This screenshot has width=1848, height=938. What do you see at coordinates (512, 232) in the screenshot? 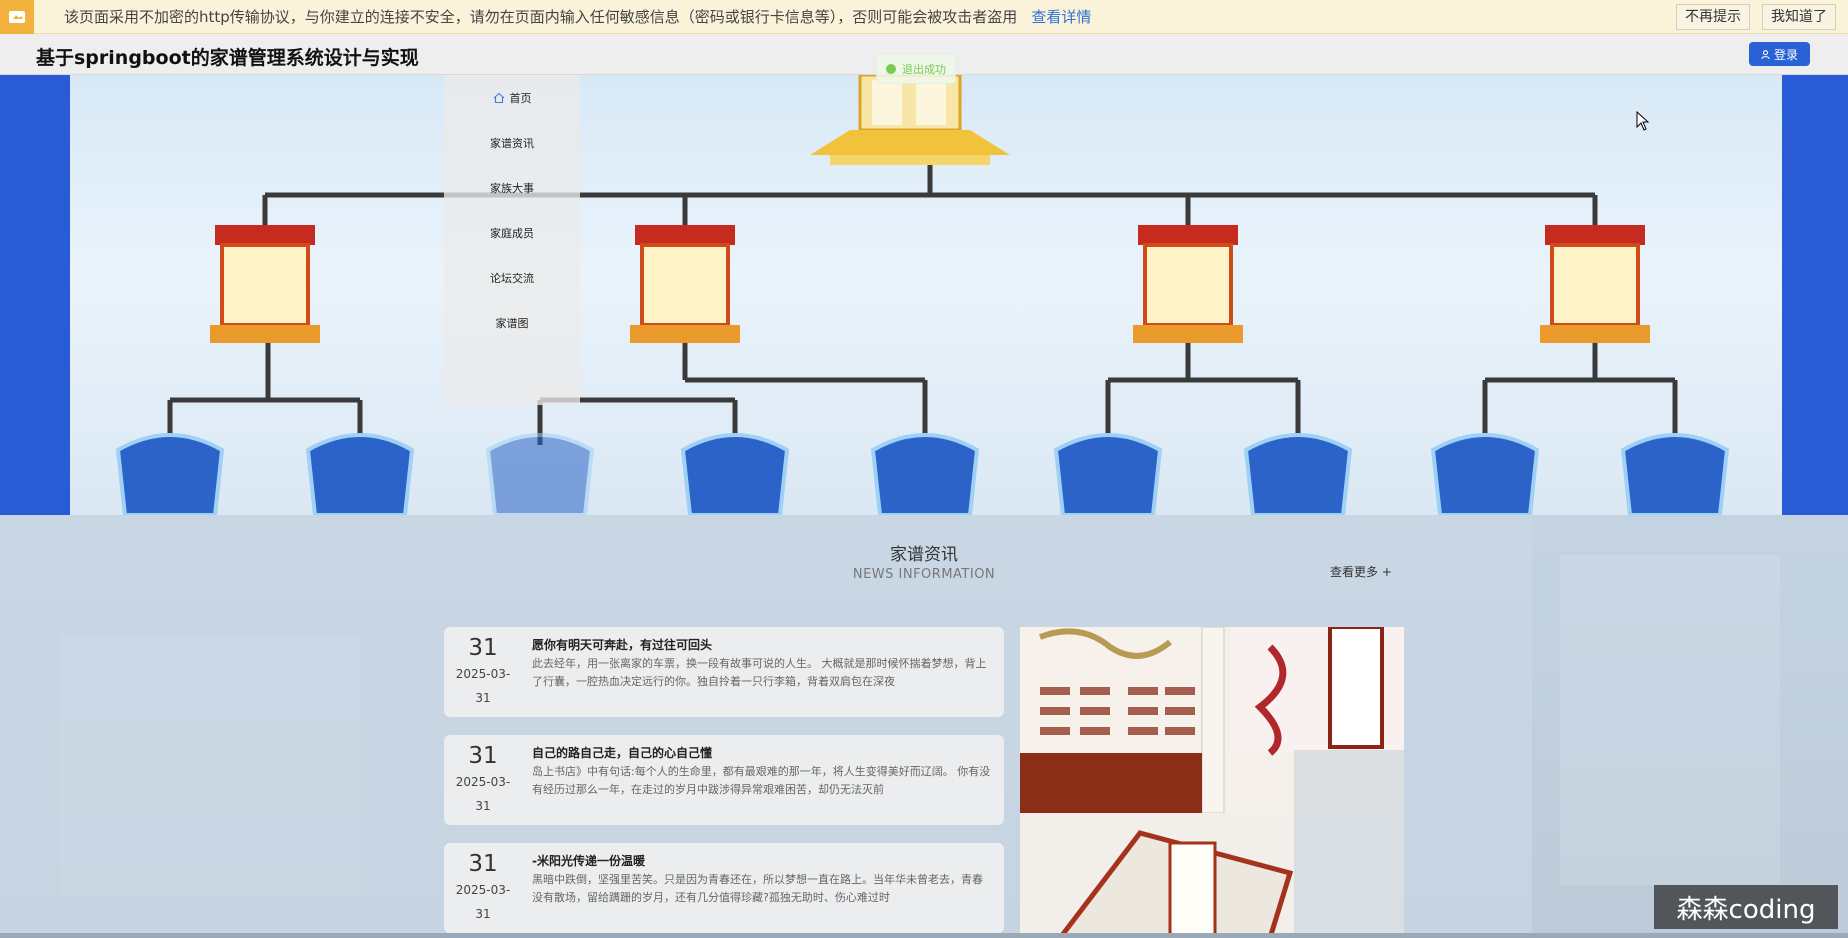
I see `nav-item-family-members: 家庭成员` at bounding box center [512, 232].